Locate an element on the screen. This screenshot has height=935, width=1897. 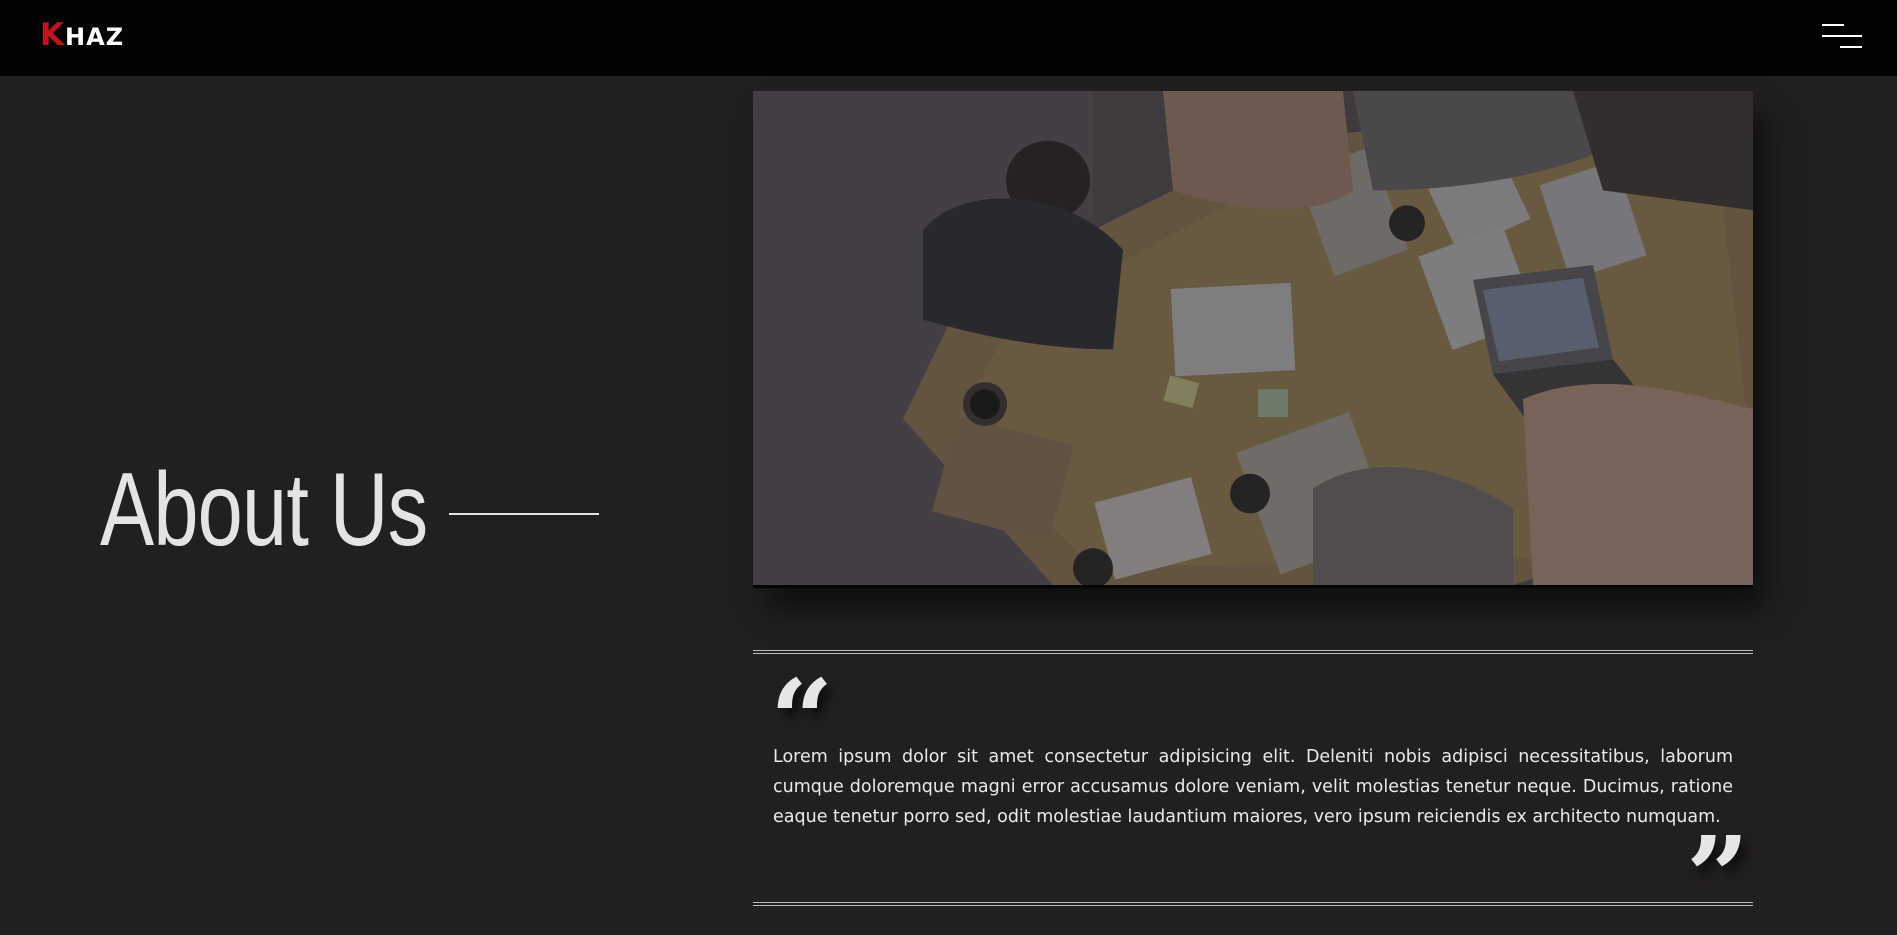
navbar: K HAZ is located at coordinates (948, 38).